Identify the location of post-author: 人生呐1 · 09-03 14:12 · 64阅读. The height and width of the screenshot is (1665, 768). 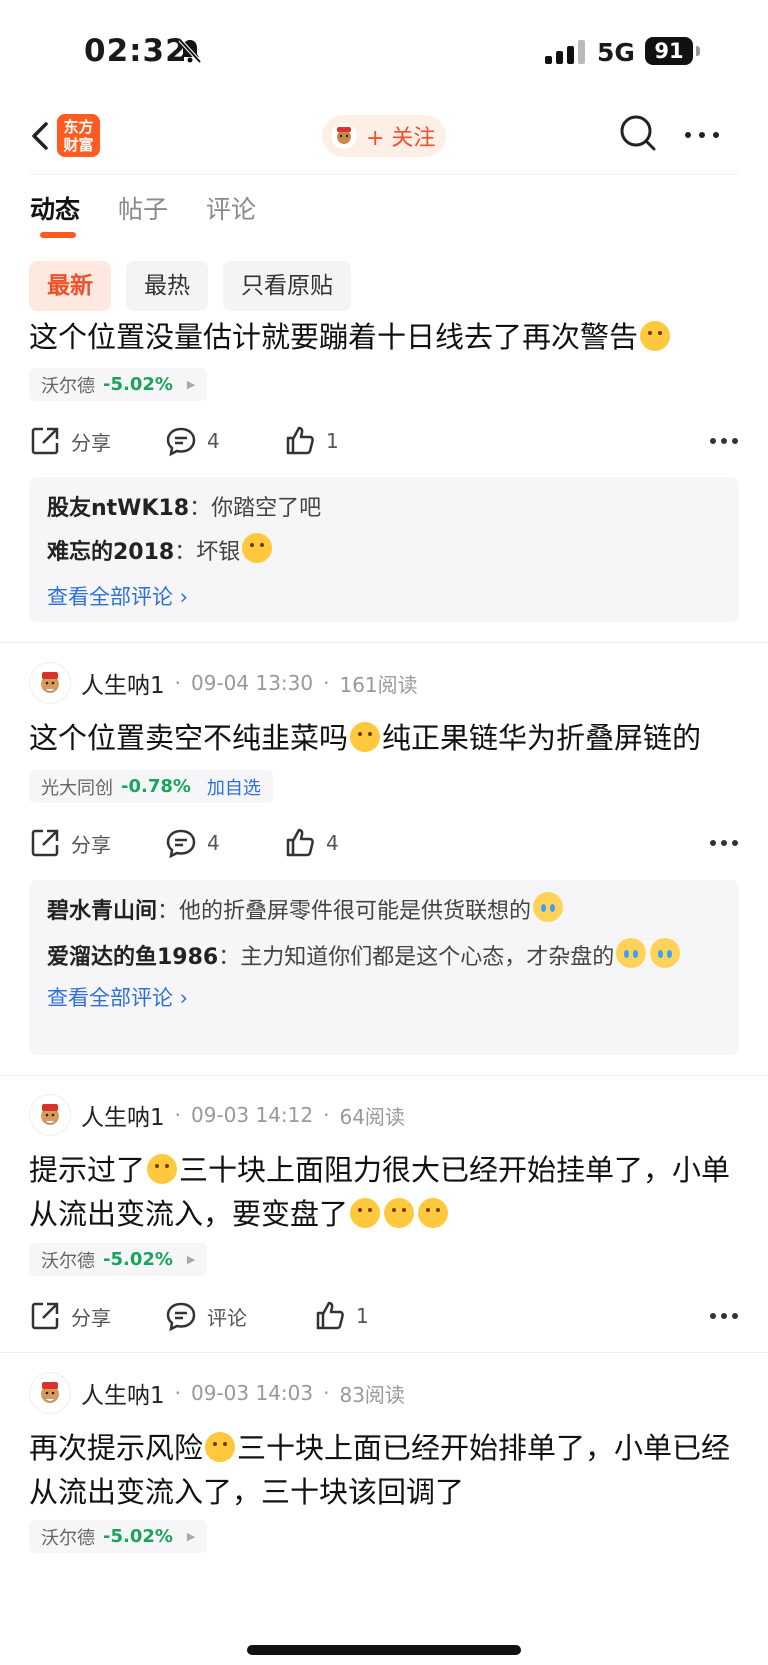
(217, 1115).